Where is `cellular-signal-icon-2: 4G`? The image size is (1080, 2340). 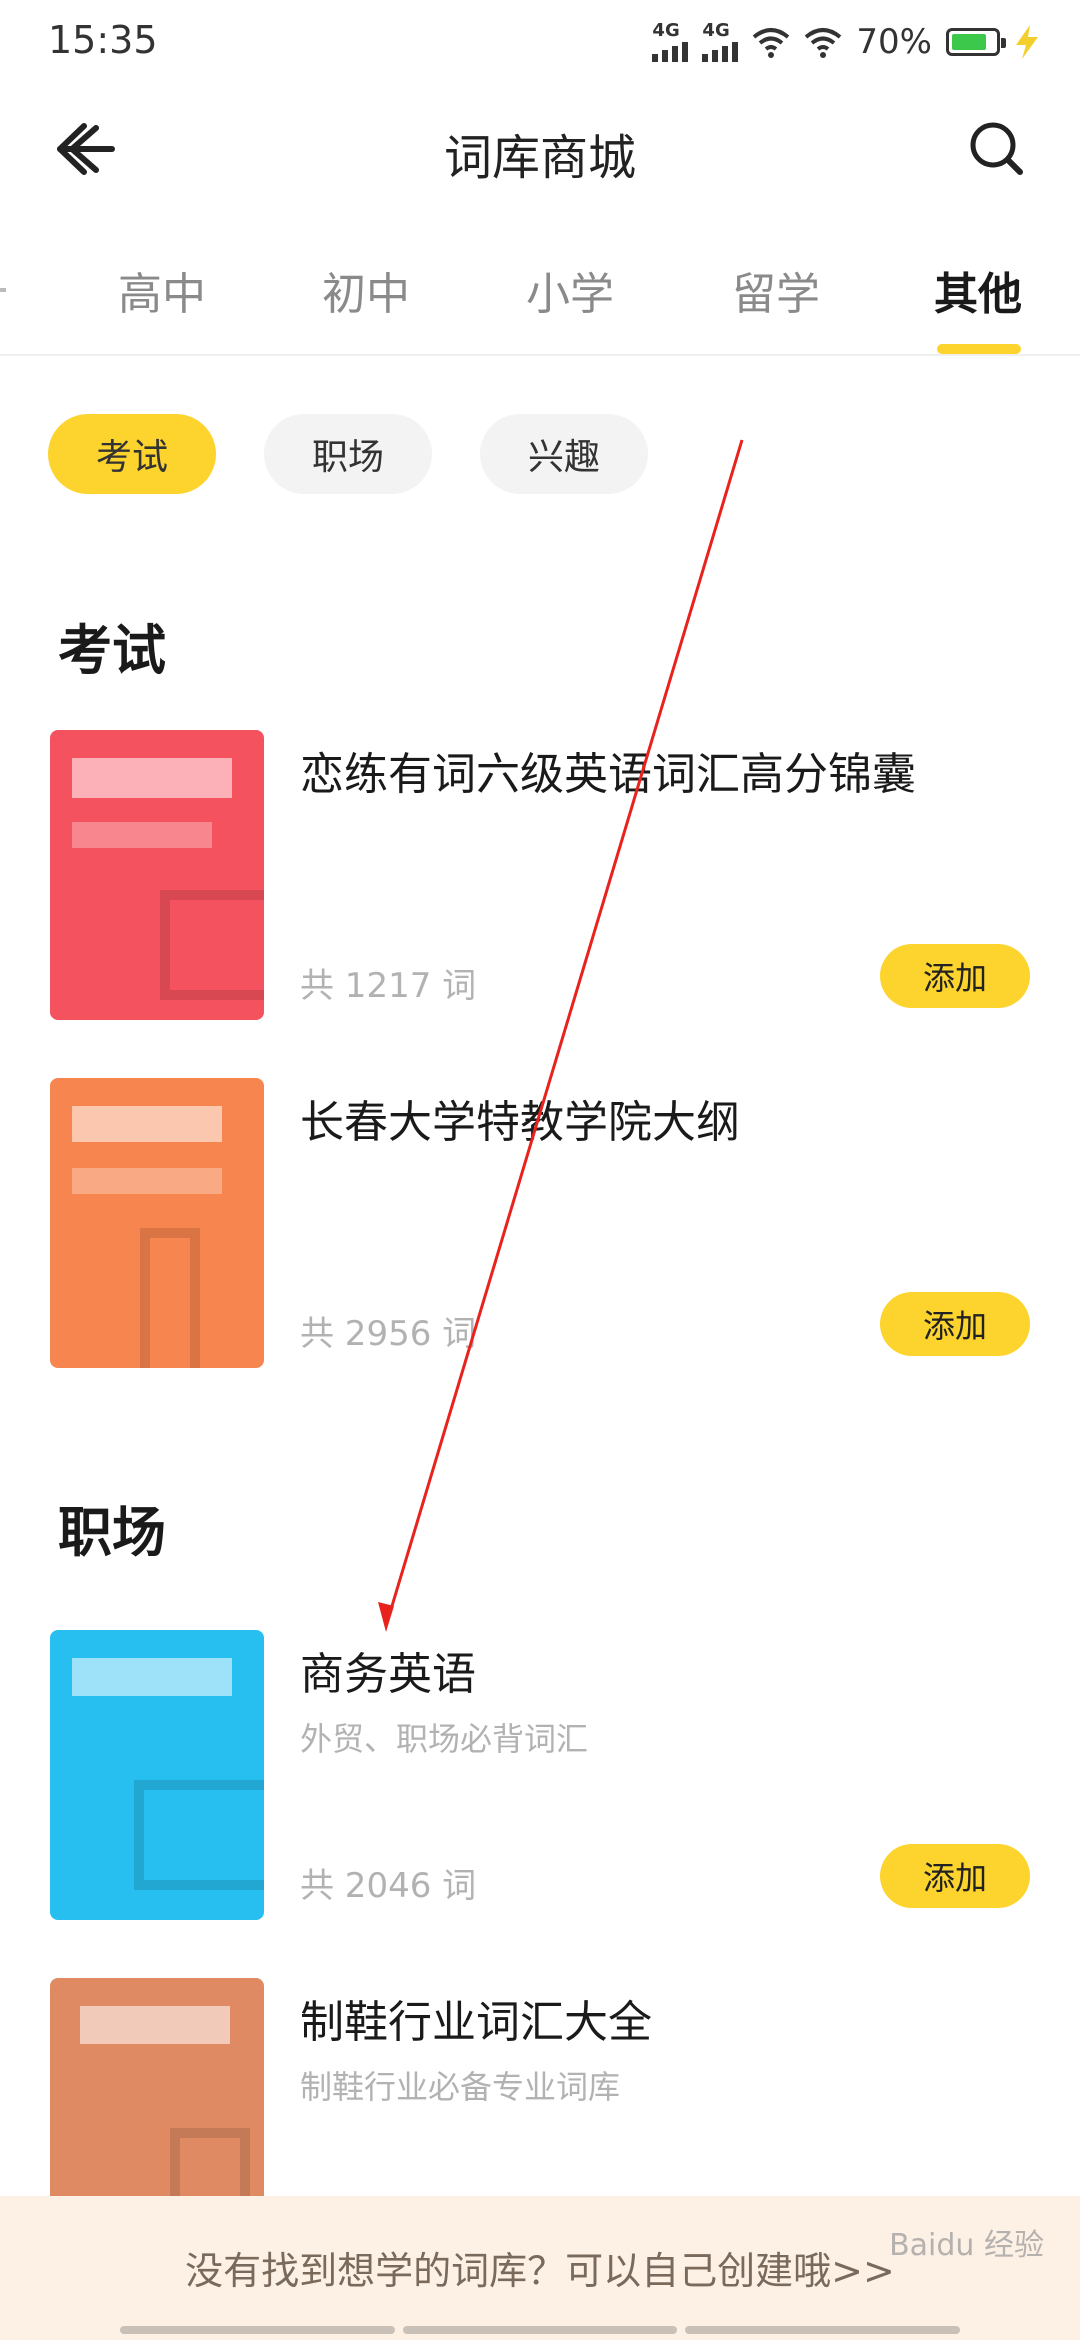 cellular-signal-icon-2: 4G is located at coordinates (720, 42).